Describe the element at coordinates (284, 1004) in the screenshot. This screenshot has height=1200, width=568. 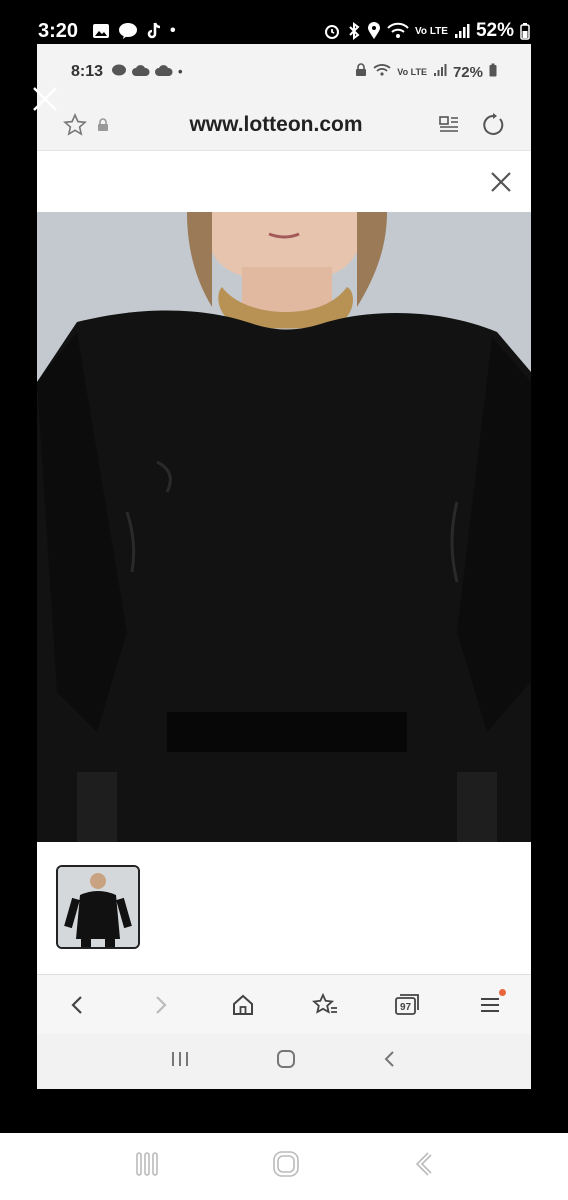
I see `browser-bottom-nav: 97` at that location.